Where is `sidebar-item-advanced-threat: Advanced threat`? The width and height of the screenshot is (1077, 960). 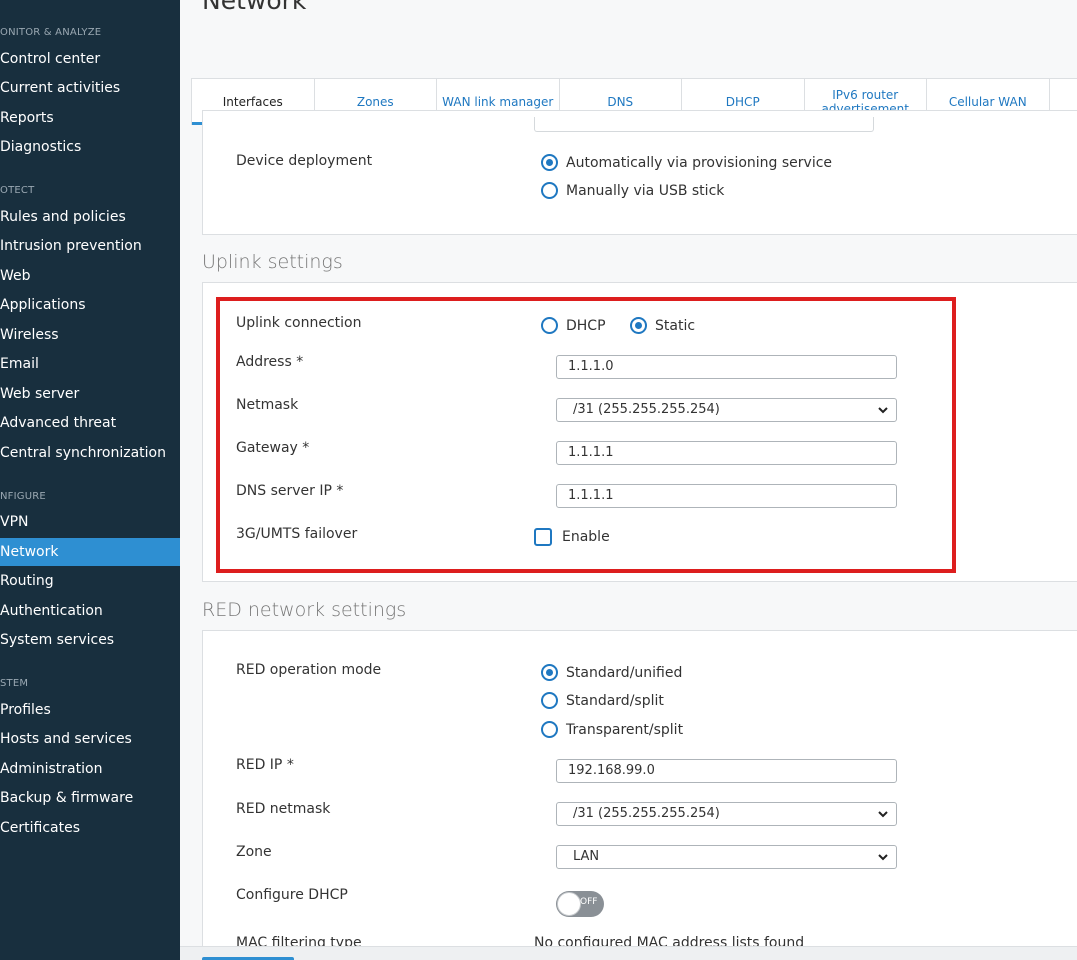 sidebar-item-advanced-threat: Advanced threat is located at coordinates (90, 423).